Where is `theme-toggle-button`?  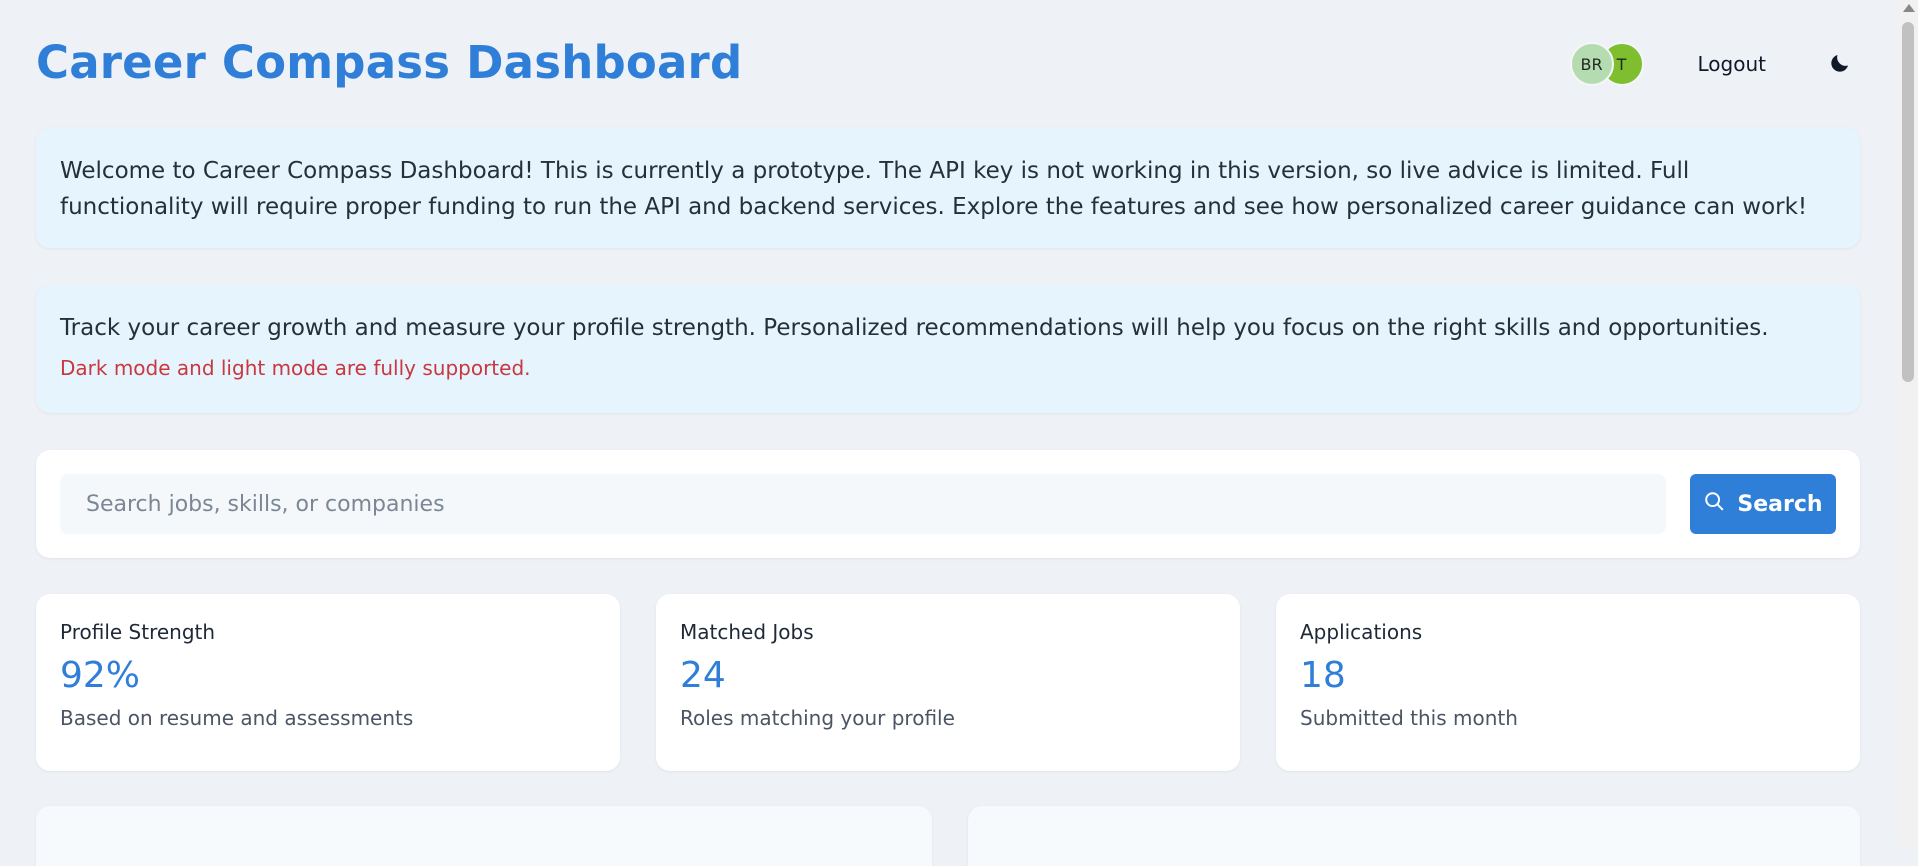
theme-toggle-button is located at coordinates (1840, 64).